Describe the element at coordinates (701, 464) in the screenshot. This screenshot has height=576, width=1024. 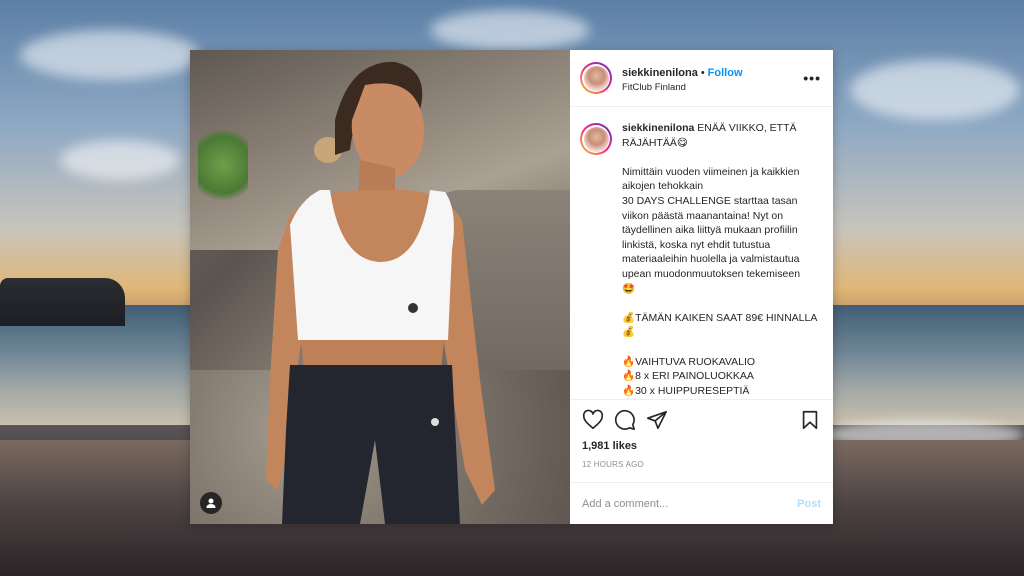
I see `post-timestamp: 12 HOURS AGO` at that location.